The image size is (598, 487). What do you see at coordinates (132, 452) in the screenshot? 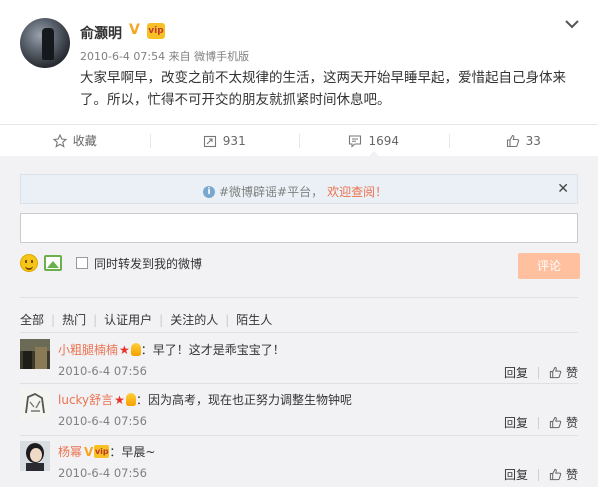
I see `comment-text: ：早晨~` at bounding box center [132, 452].